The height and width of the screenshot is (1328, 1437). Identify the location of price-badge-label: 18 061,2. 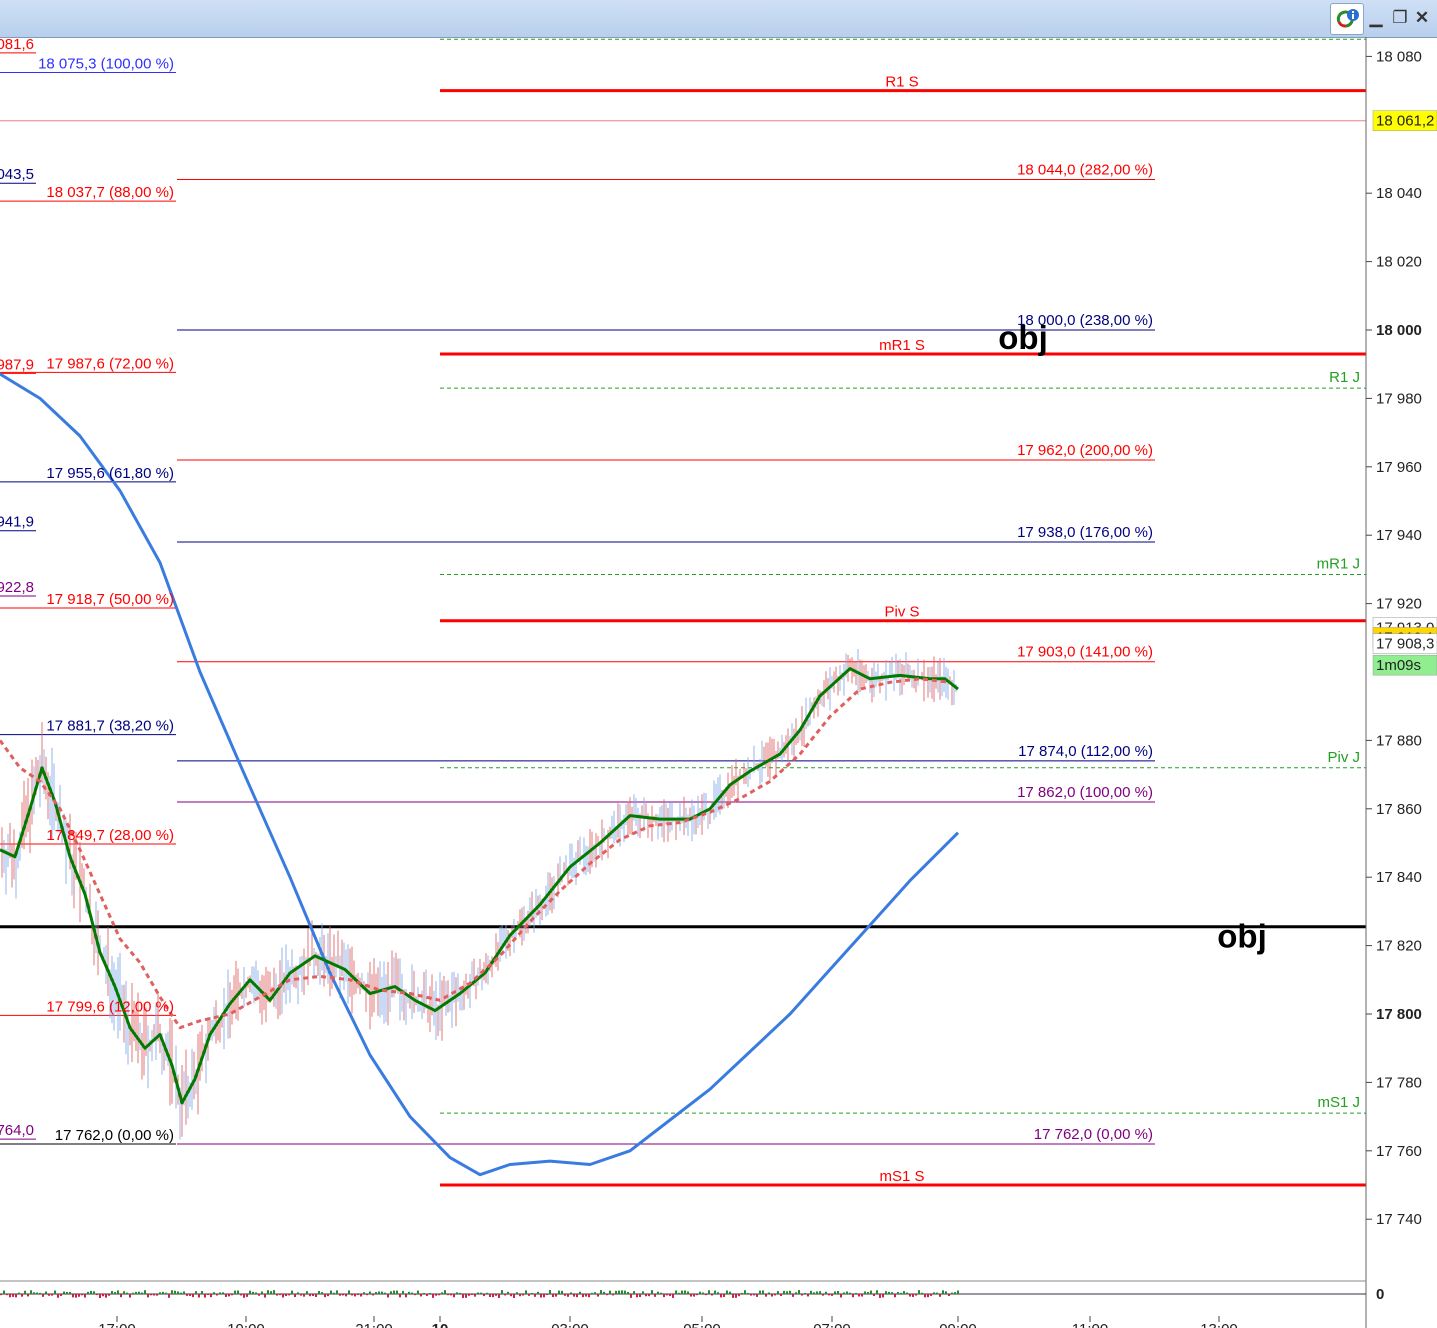
(1405, 121).